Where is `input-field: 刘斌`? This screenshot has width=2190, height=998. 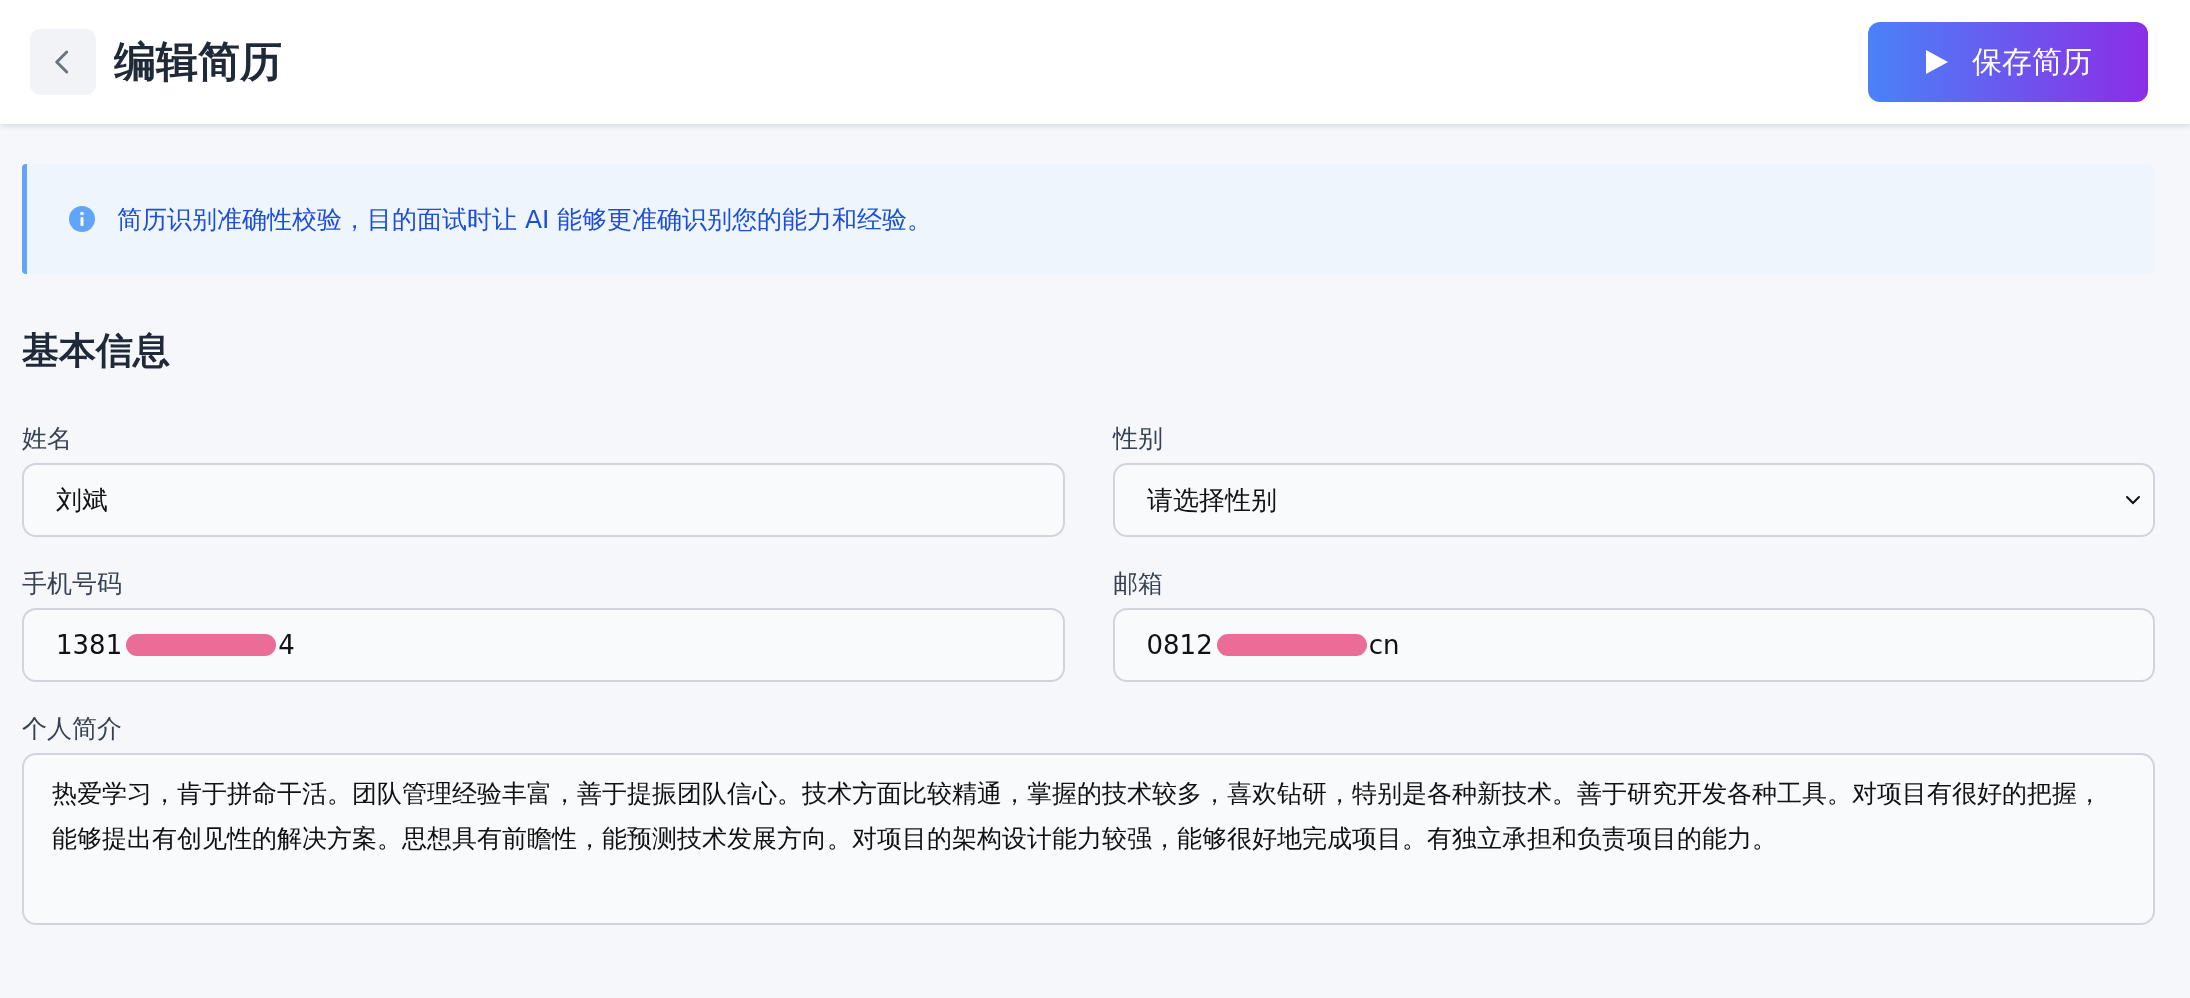
input-field: 刘斌 is located at coordinates (543, 500).